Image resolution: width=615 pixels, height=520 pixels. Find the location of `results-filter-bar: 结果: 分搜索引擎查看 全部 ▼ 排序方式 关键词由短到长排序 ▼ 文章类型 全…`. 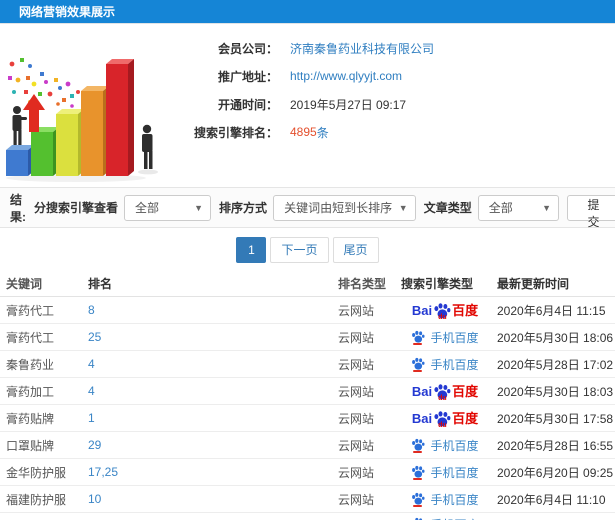

results-filter-bar: 结果: 分搜索引擎查看 全部 ▼ 排序方式 关键词由短到长排序 ▼ 文章类型 全… is located at coordinates (307, 208).